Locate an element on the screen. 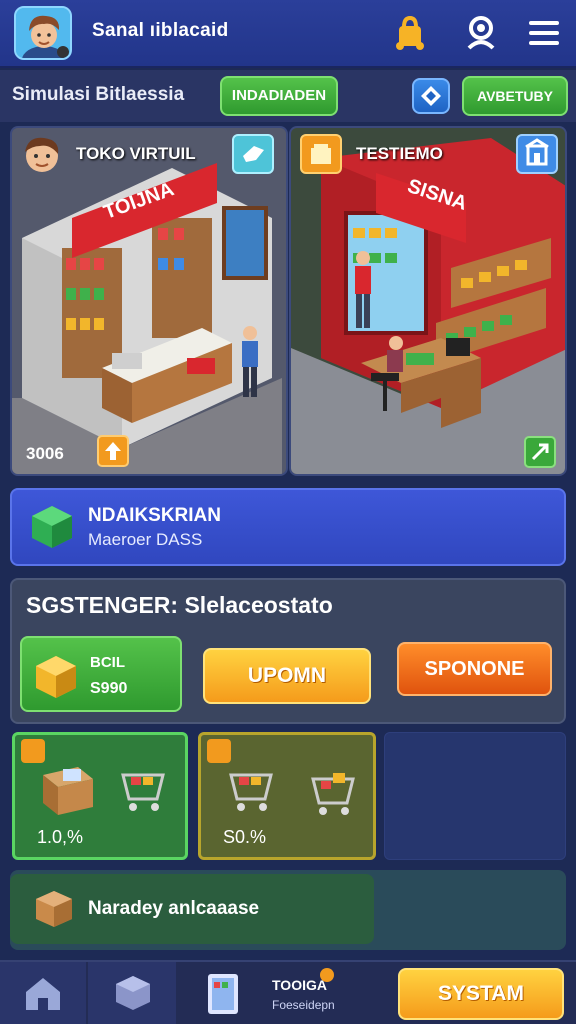  status-title: SGSTENGER: Slelaceostato is located at coordinates (179, 605).